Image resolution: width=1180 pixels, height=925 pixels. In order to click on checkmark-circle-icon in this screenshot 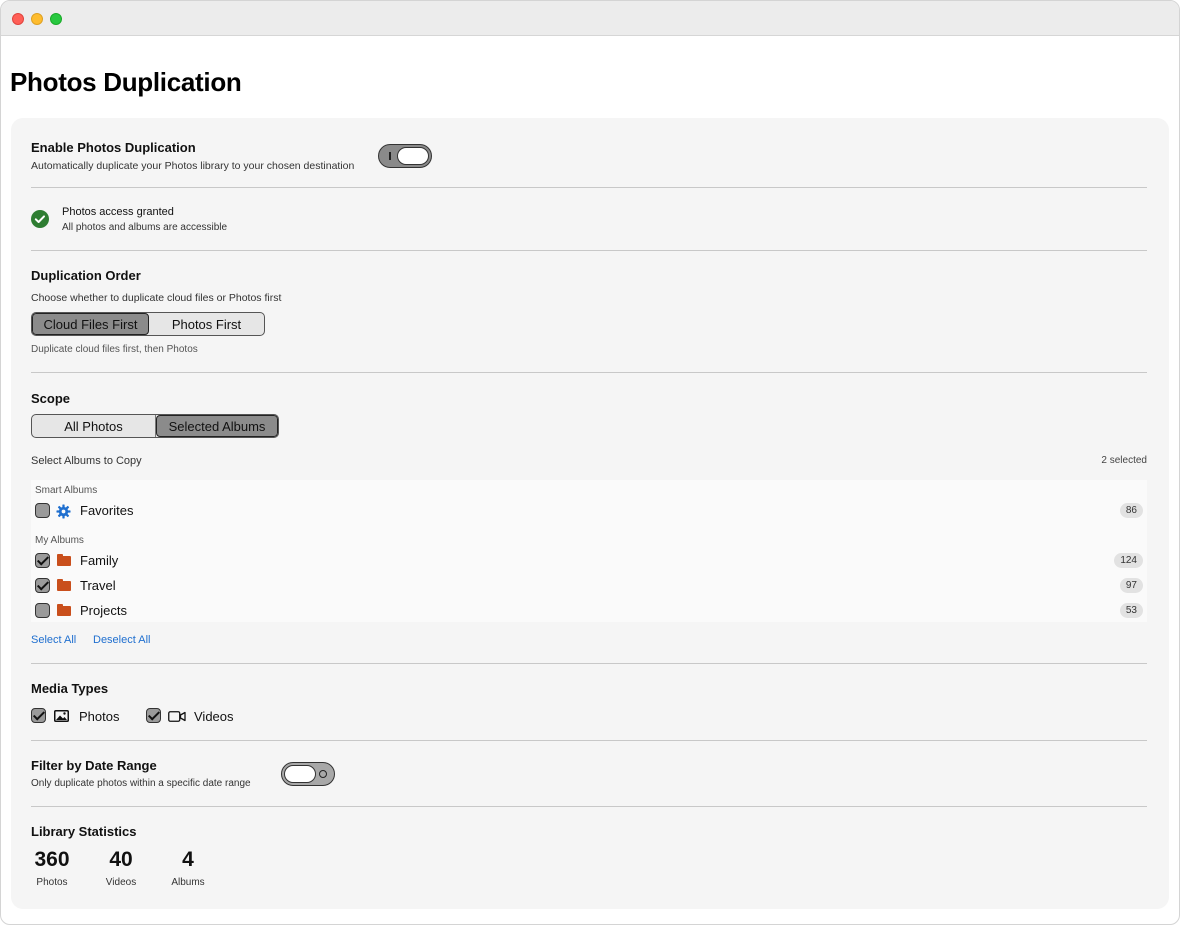, I will do `click(40, 219)`.